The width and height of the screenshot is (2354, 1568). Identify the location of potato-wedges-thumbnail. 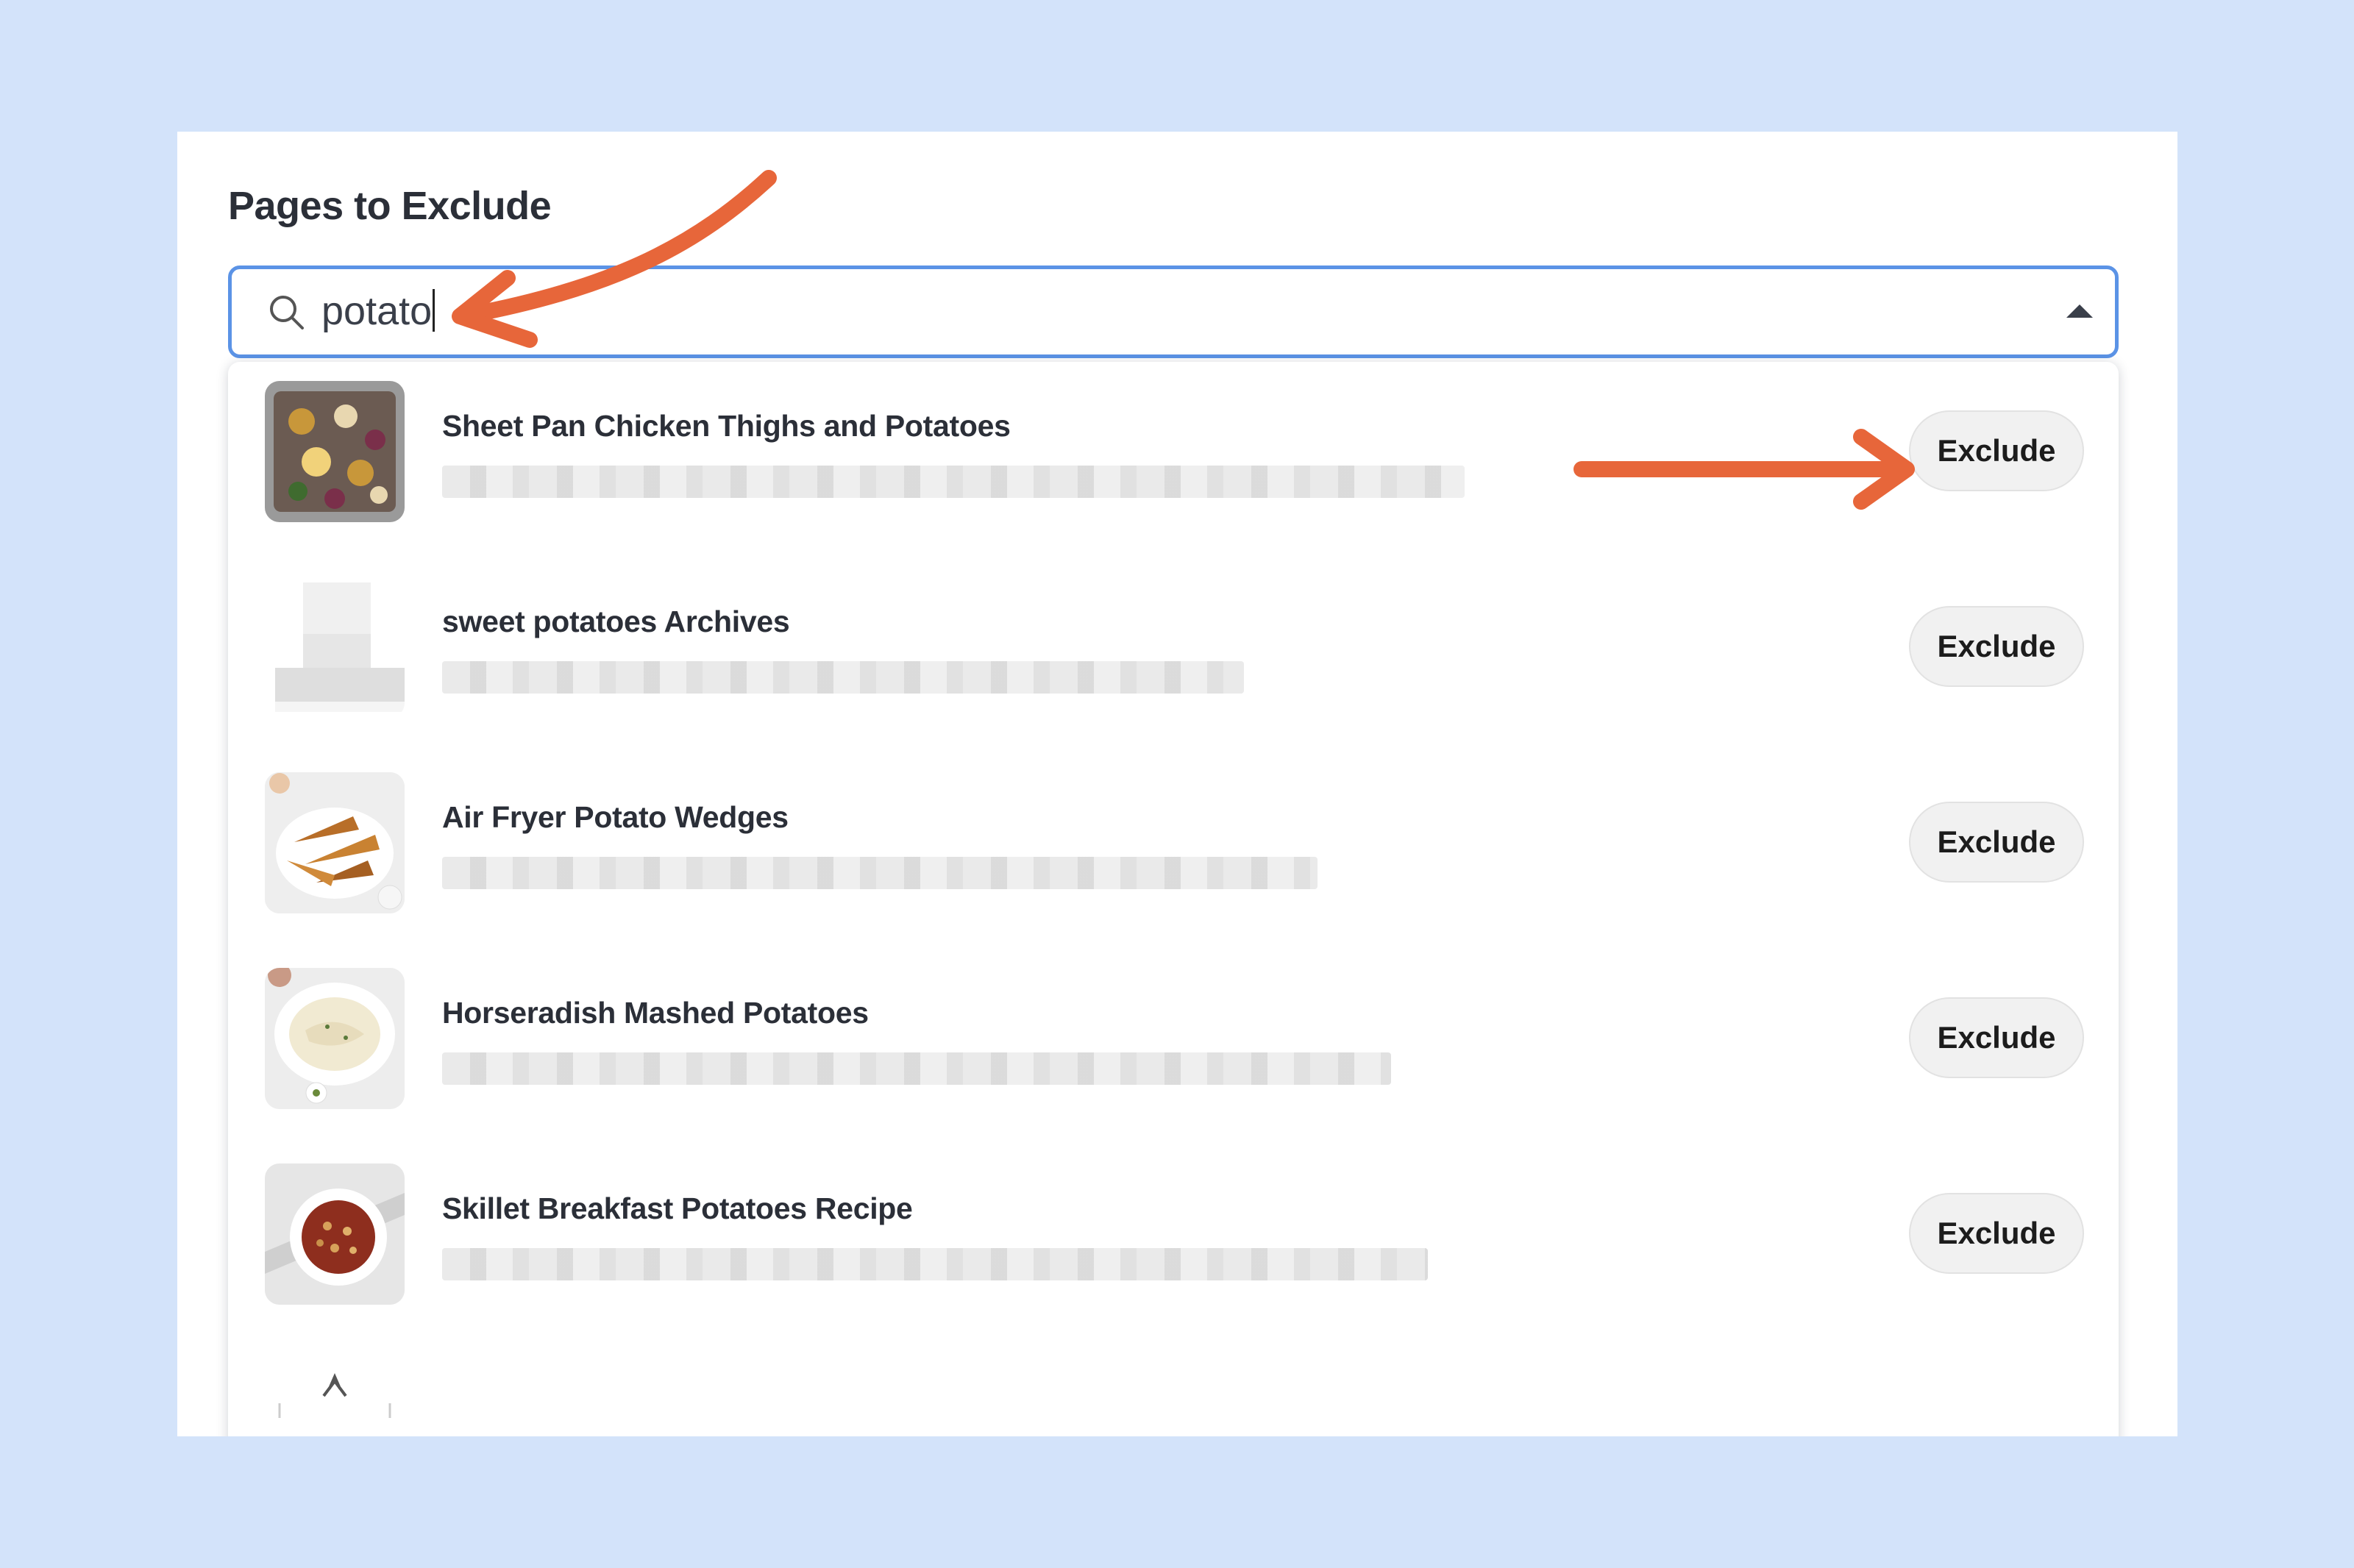
(335, 842).